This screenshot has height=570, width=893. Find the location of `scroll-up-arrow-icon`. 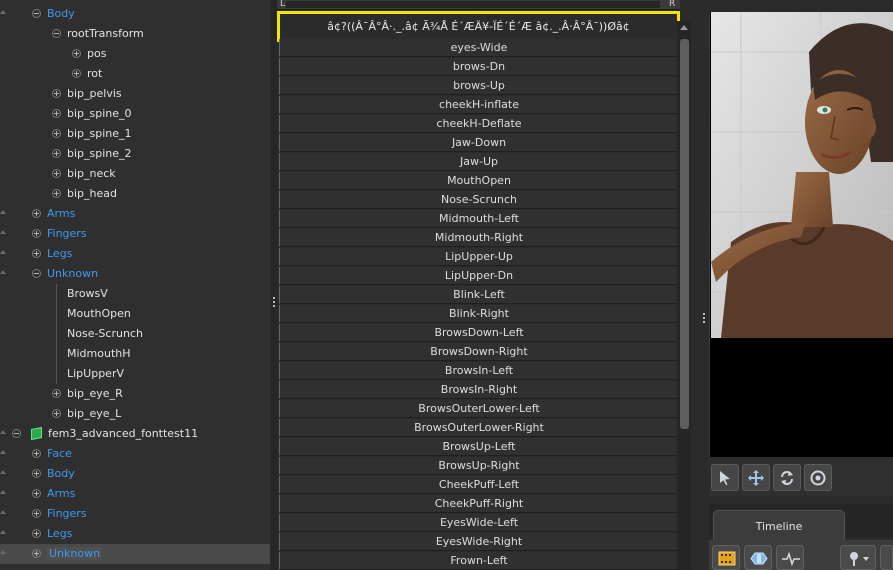

scroll-up-arrow-icon is located at coordinates (684, 27).